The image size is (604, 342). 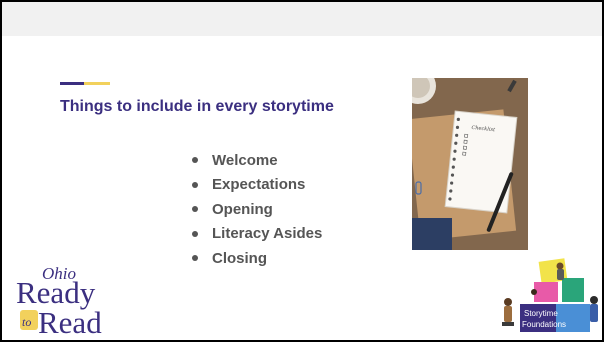 What do you see at coordinates (544, 324) in the screenshot?
I see `logo-text-foundations: Foundations` at bounding box center [544, 324].